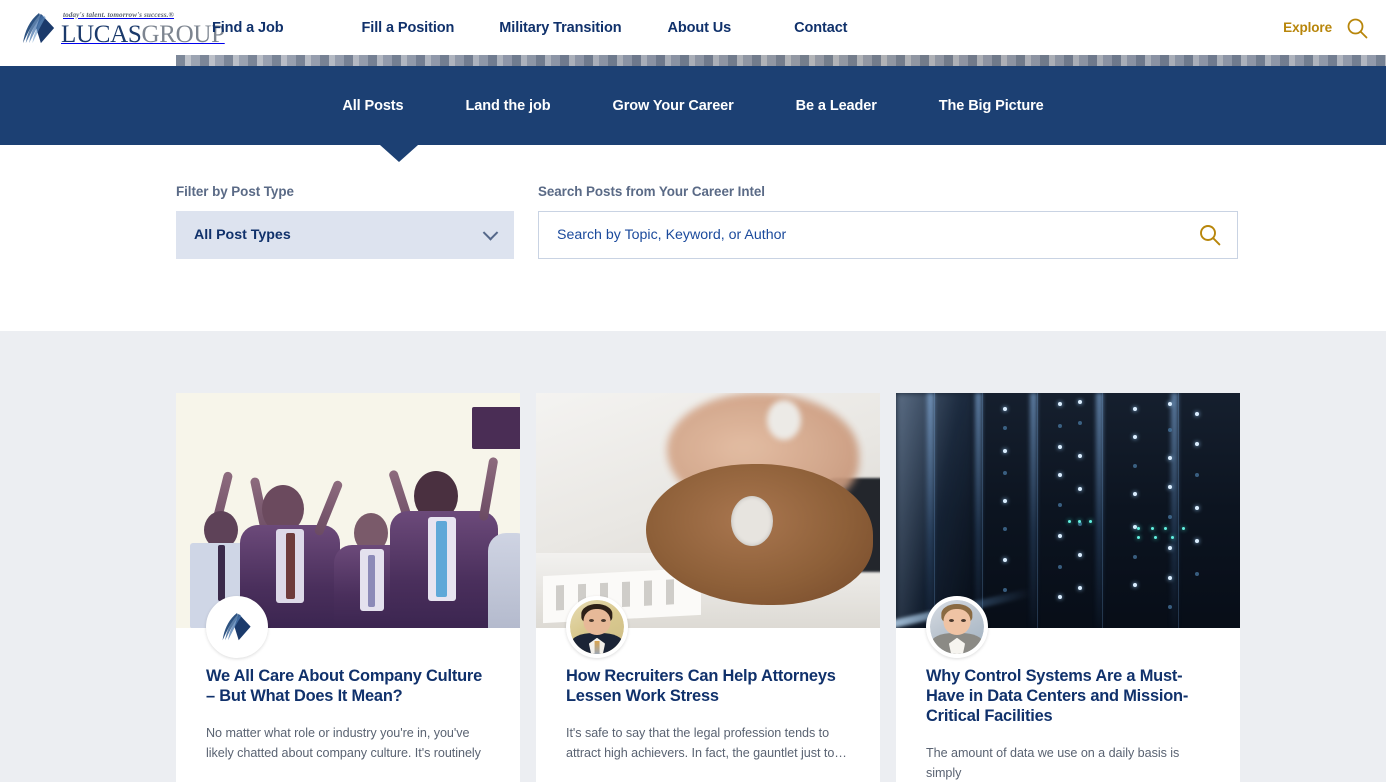  What do you see at coordinates (820, 28) in the screenshot?
I see `nav-item-contact: Contact` at bounding box center [820, 28].